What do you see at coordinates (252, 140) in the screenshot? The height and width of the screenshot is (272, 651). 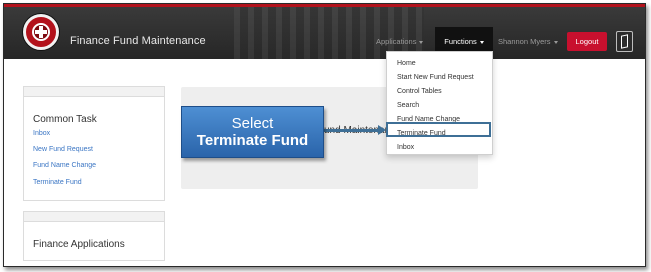 I see `callout-line-2: Terminate Fund` at bounding box center [252, 140].